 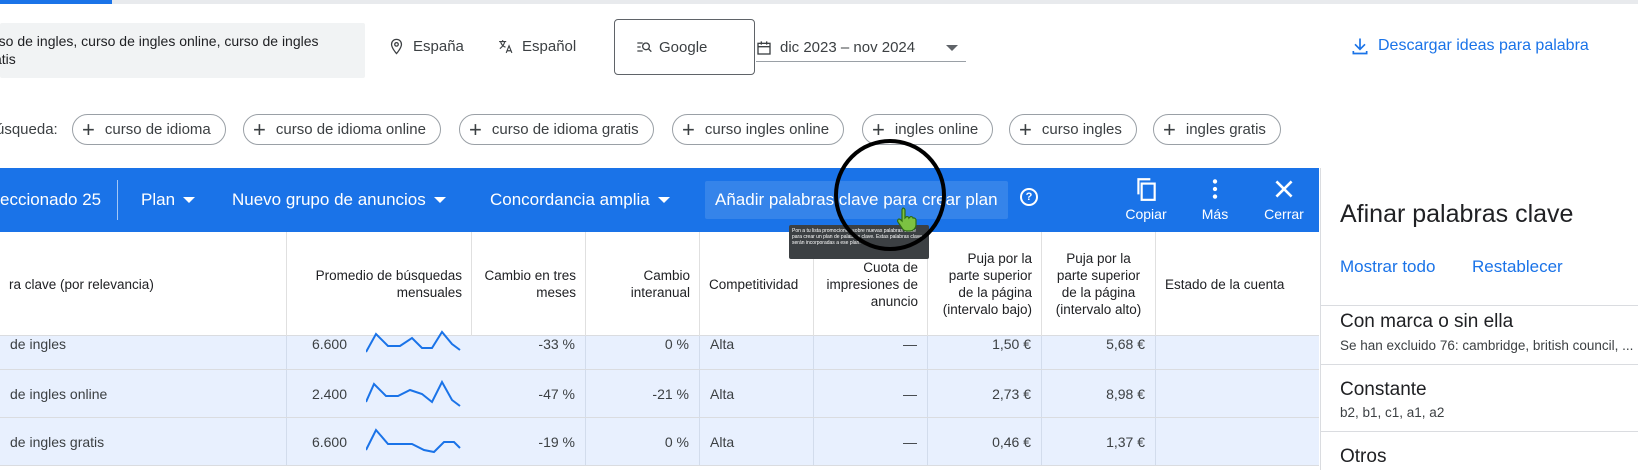 I want to click on download-ideas-button: Descargar ideas para palabra, so click(x=1469, y=46).